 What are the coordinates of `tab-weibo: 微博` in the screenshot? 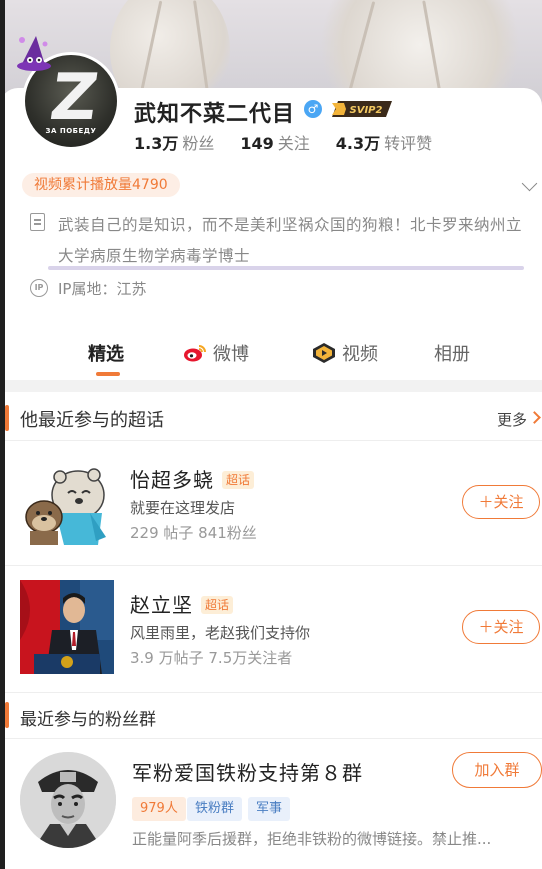 It's located at (216, 353).